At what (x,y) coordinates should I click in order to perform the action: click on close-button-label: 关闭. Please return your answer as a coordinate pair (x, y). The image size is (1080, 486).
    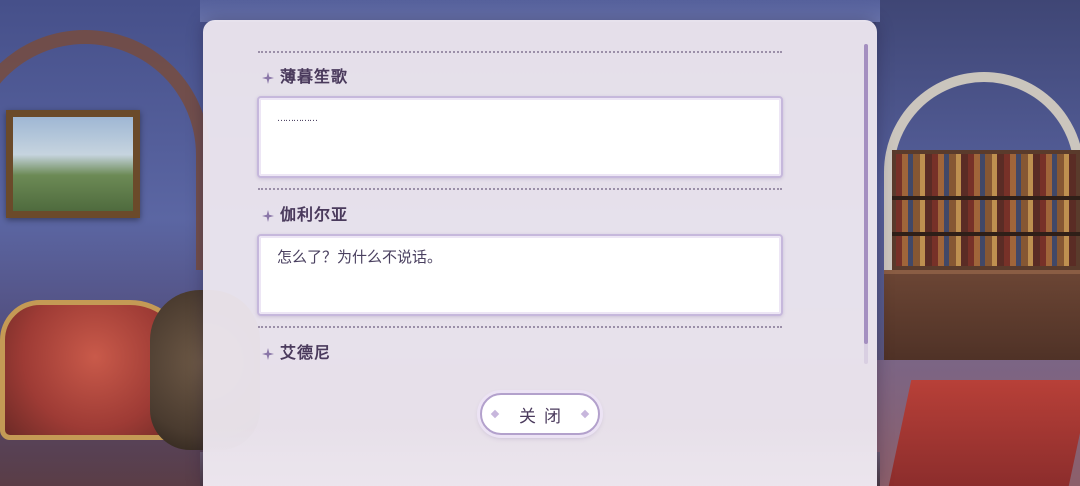
    Looking at the image, I should click on (544, 416).